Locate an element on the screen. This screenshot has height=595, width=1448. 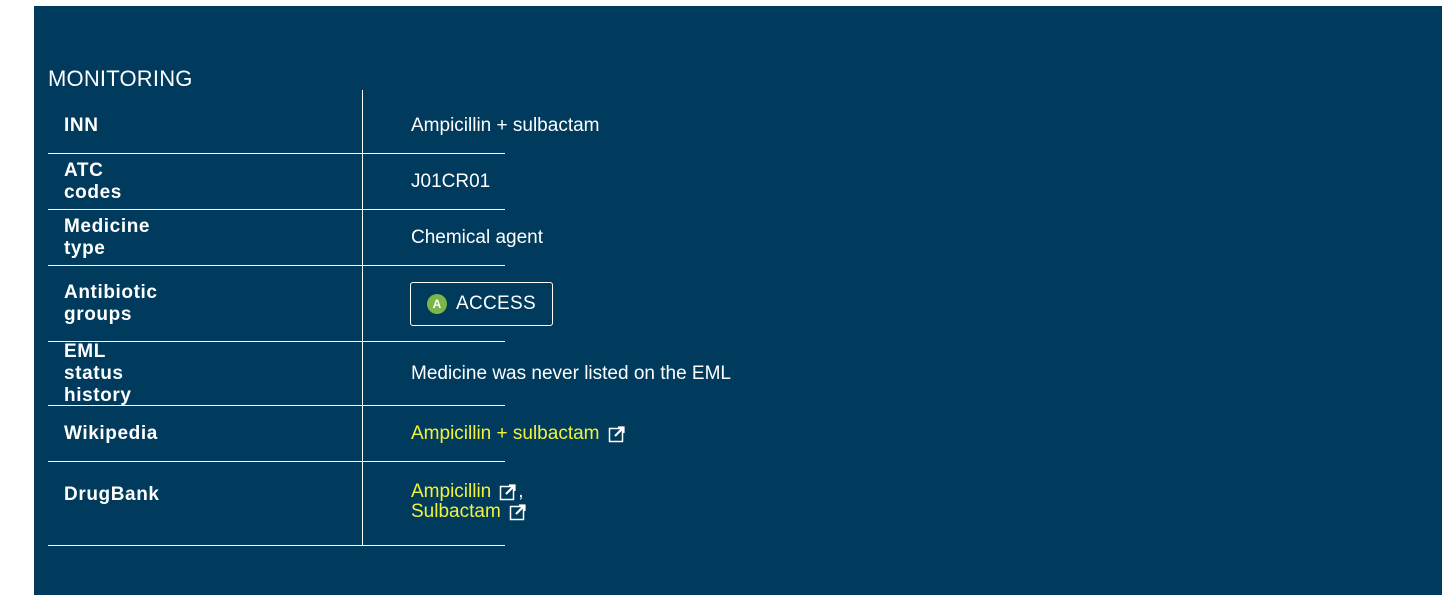
wikipedia-link-label: Ampicillin + sulbactam is located at coordinates (505, 433).